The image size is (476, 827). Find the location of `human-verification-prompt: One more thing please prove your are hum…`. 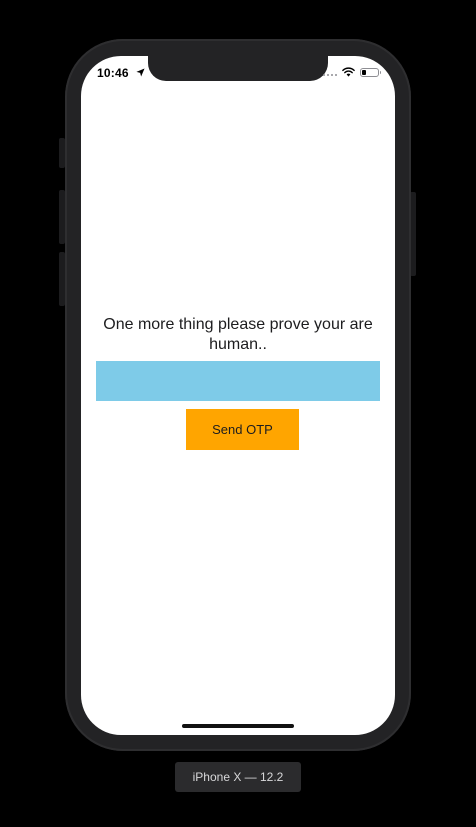

human-verification-prompt: One more thing please prove your are hum… is located at coordinates (238, 334).